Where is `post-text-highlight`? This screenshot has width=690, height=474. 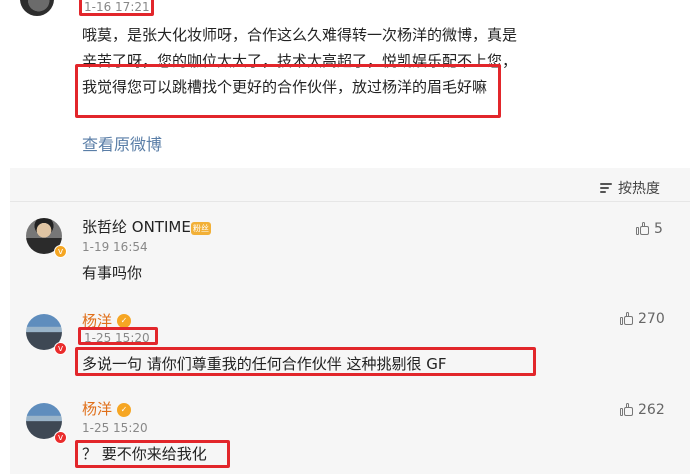
post-text-highlight is located at coordinates (288, 91).